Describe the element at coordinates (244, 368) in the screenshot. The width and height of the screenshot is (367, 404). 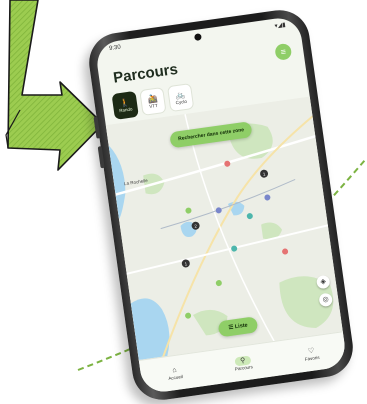
I see `nav-label: Parcours` at that location.